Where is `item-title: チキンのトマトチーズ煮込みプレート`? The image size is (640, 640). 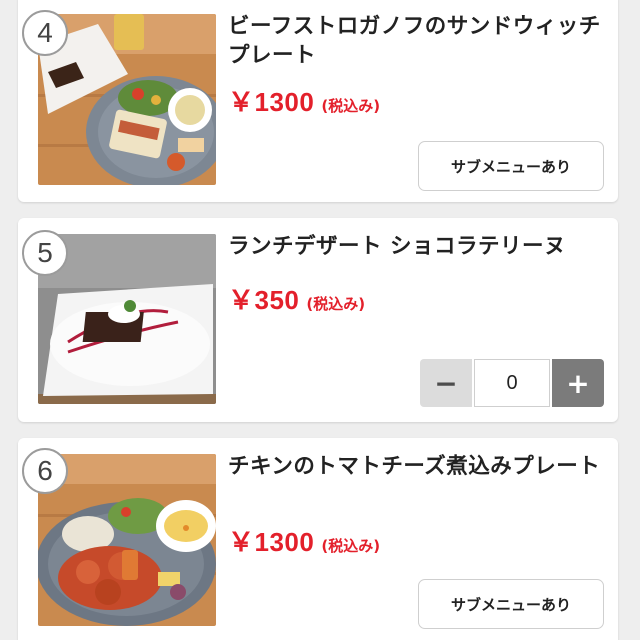
item-title: チキンのトマトチーズ煮込みプレート is located at coordinates (414, 466).